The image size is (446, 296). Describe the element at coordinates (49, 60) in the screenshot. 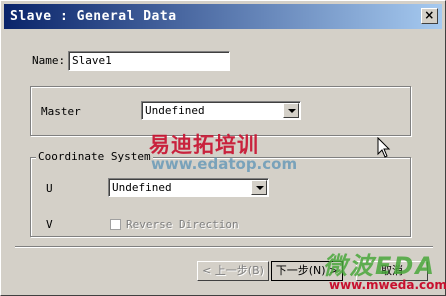

I see `name-label: Name:` at that location.